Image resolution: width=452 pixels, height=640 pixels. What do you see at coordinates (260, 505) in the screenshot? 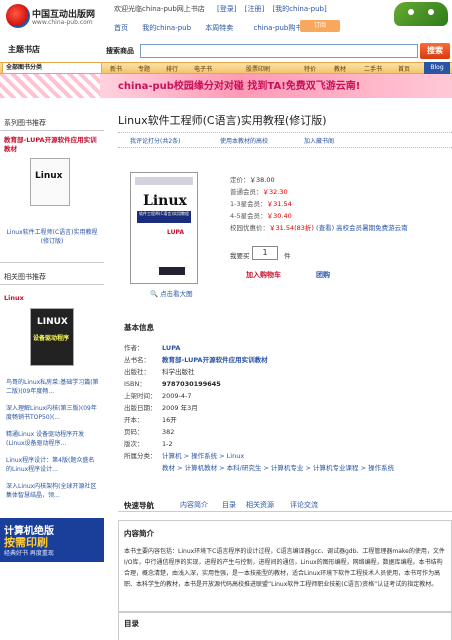
I see `nav-resources-link: 相关资源` at bounding box center [260, 505].